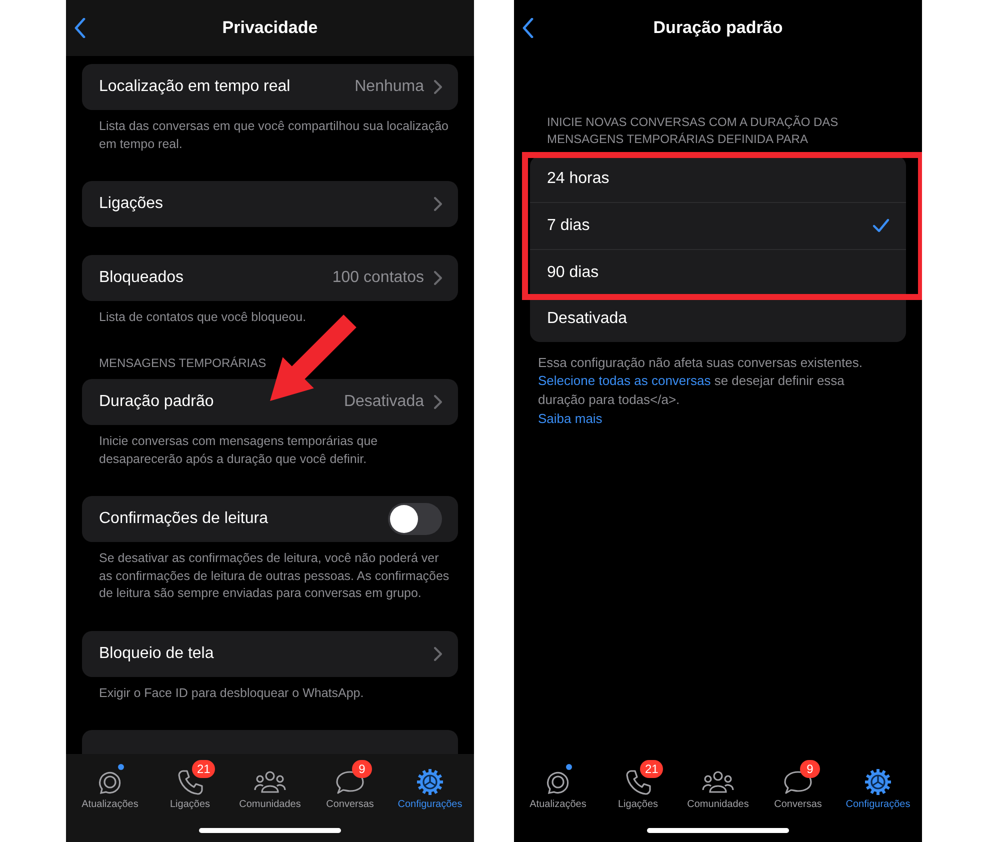  I want to click on section-note: Lista das conversas em que você compartilhou sua localização em tempo real., so click(274, 135).